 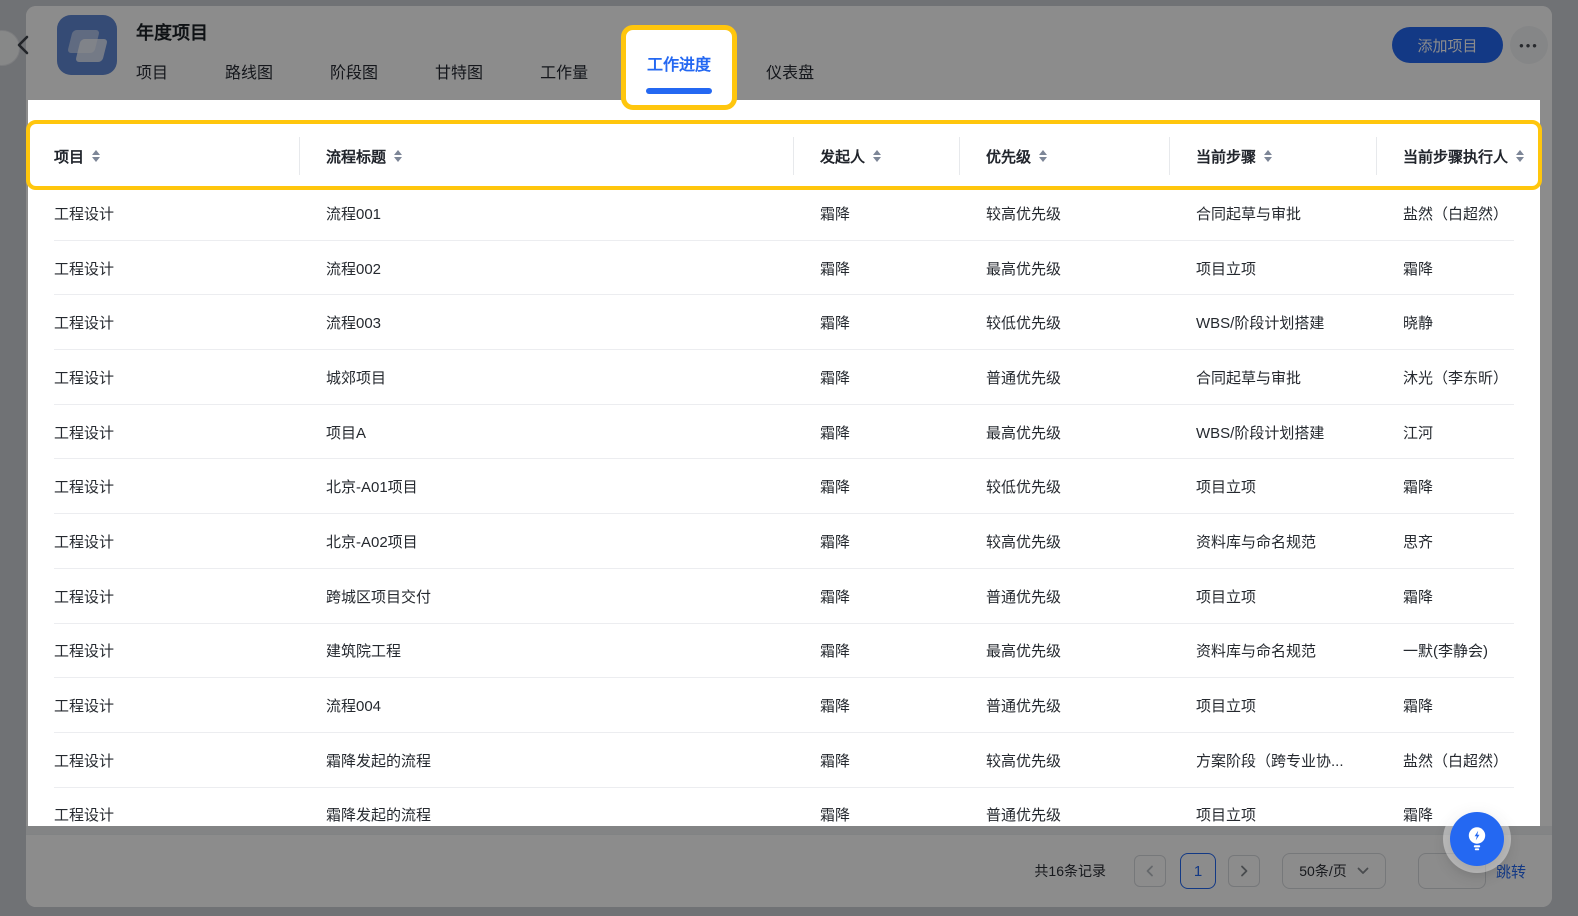 I want to click on table-row: 工程设计 城郊项目 霜降 普通优先级 合同起草与审批 沐光（李东昕）, so click(x=784, y=377).